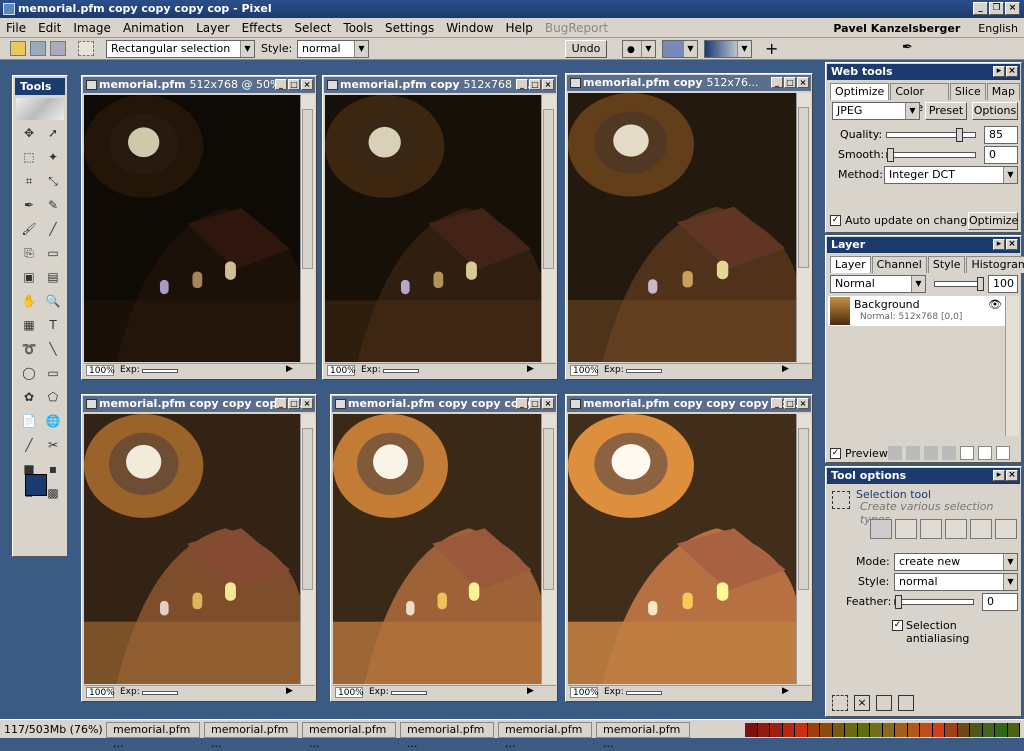  What do you see at coordinates (995, 111) in the screenshot?
I see `options-button: Options` at bounding box center [995, 111].